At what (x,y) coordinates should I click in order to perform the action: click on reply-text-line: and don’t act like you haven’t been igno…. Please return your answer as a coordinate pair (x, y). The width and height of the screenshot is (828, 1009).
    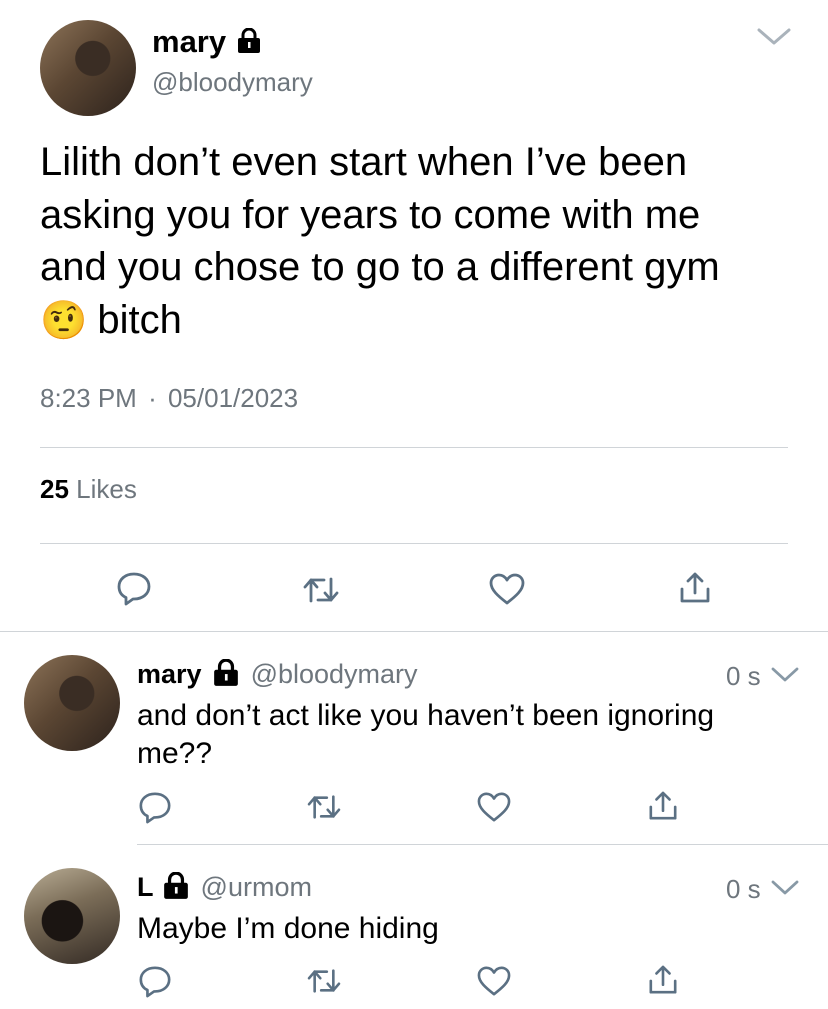
    Looking at the image, I should click on (426, 715).